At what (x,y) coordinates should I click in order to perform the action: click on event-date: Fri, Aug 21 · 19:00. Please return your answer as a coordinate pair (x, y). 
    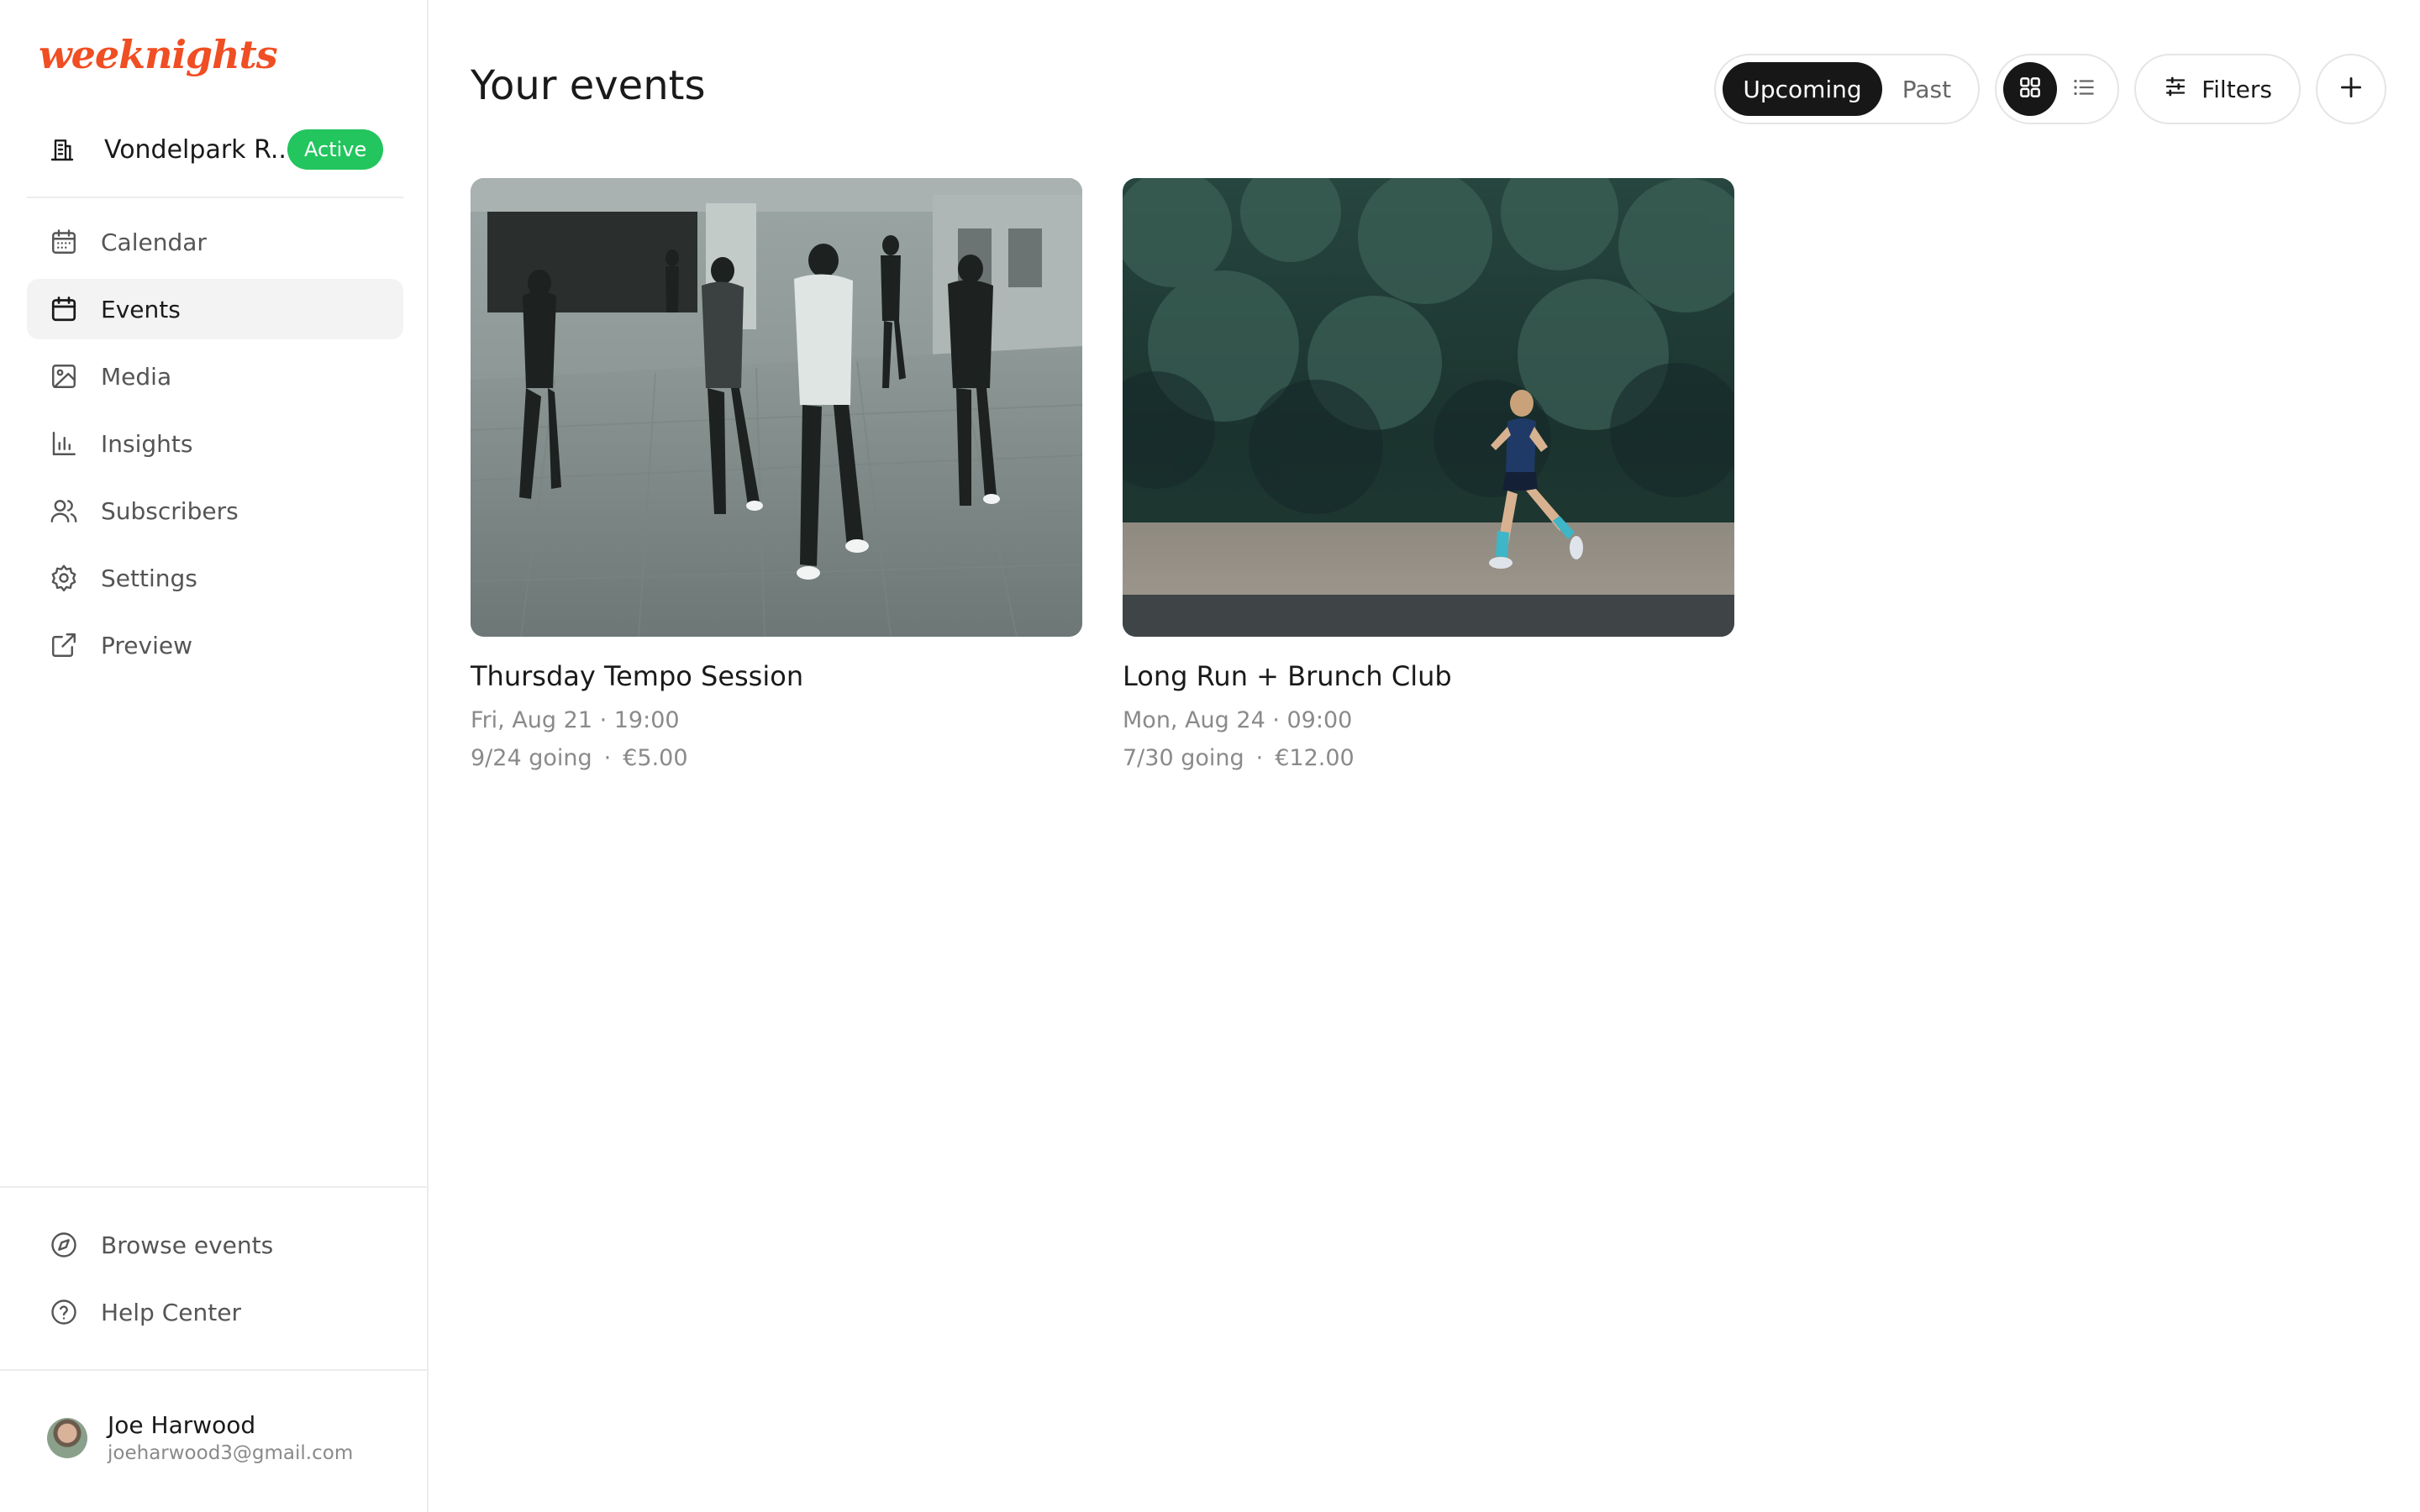
    Looking at the image, I should click on (575, 720).